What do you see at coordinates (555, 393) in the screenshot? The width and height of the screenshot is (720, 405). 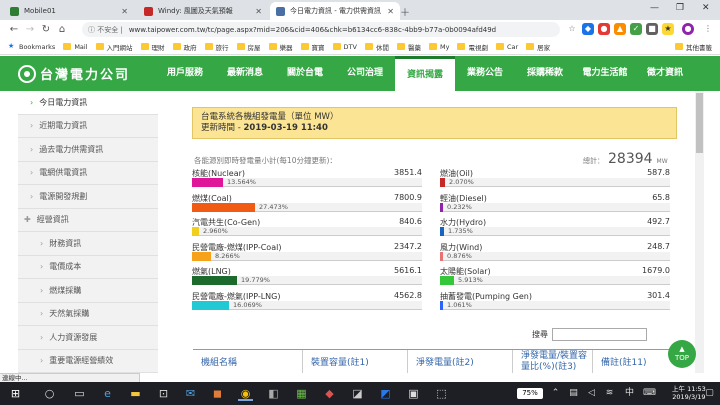 I see `up-chevron-icon: ⌃` at bounding box center [555, 393].